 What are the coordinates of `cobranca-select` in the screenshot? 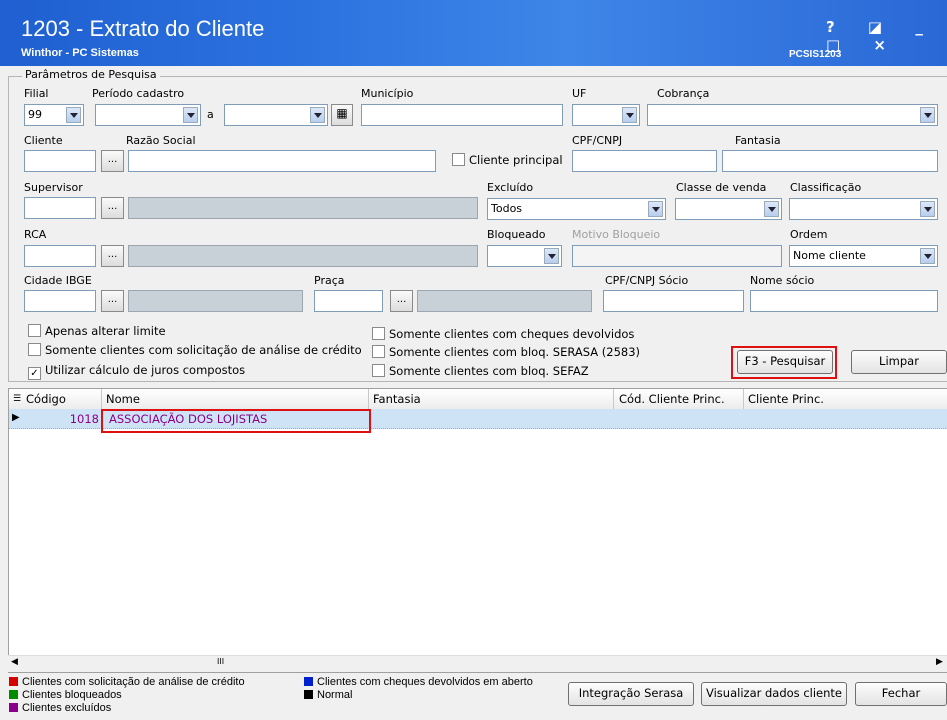 It's located at (792, 115).